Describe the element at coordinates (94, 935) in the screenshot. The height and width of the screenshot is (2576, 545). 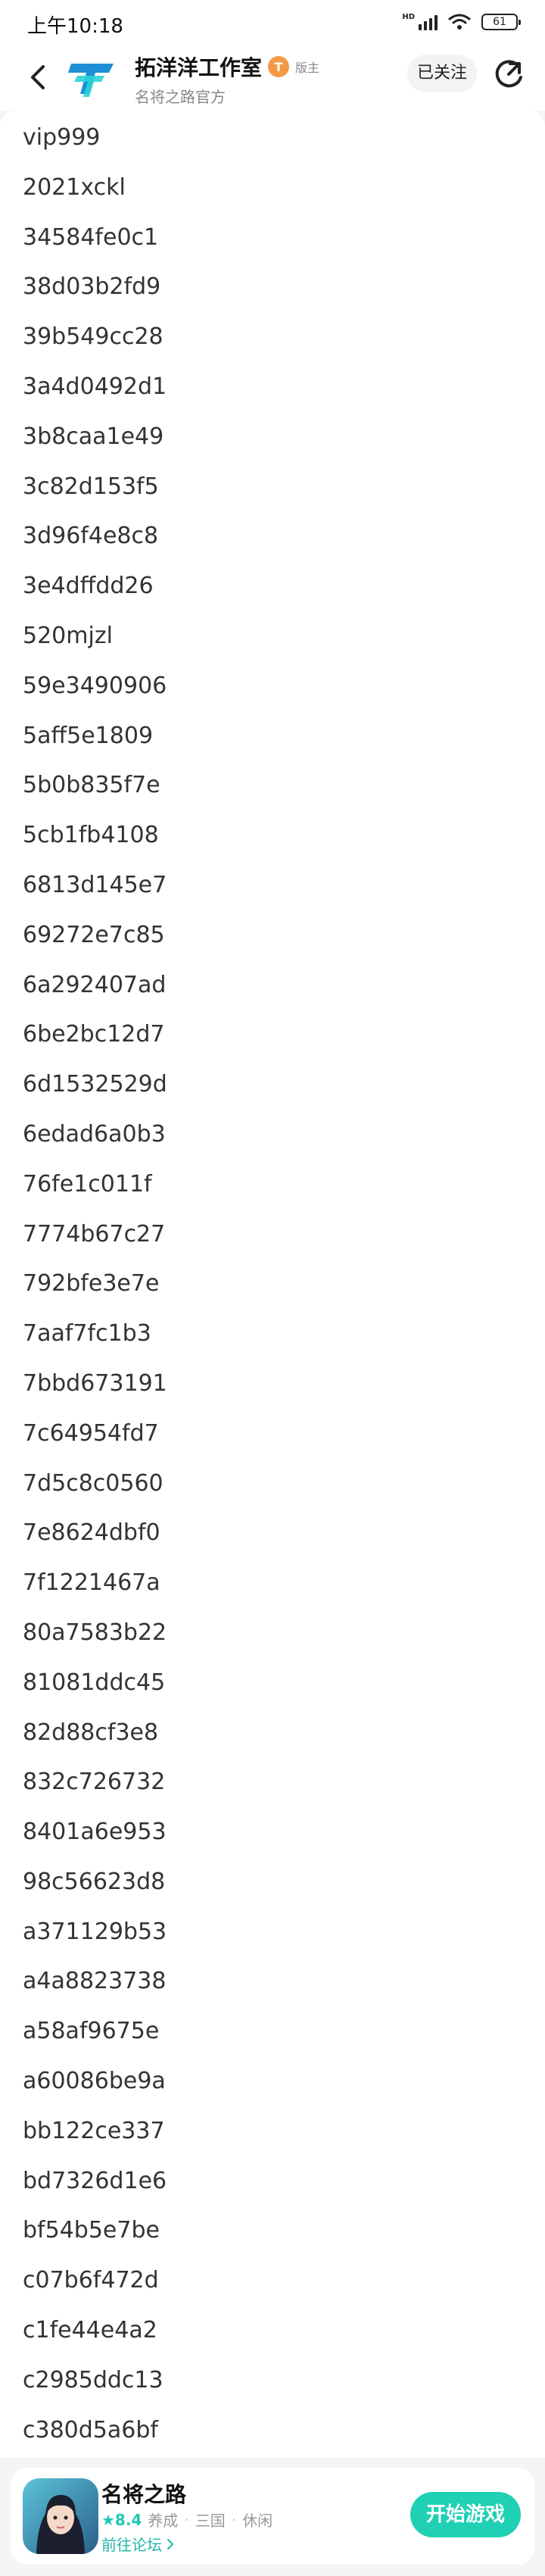
I see `code-item: 69272e7c85` at that location.